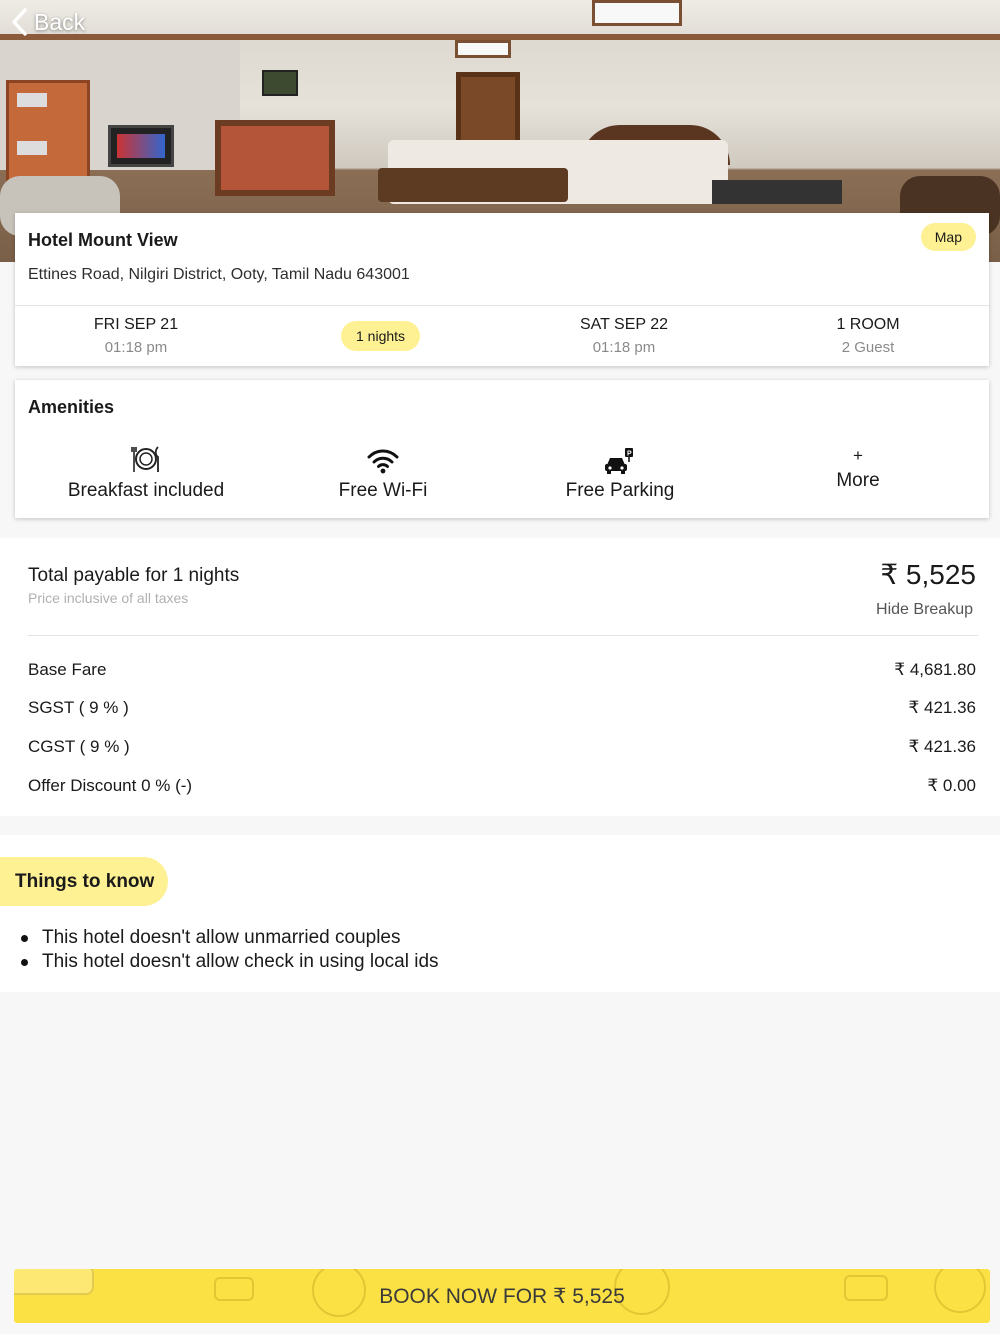  What do you see at coordinates (858, 480) in the screenshot?
I see `more-label: More` at bounding box center [858, 480].